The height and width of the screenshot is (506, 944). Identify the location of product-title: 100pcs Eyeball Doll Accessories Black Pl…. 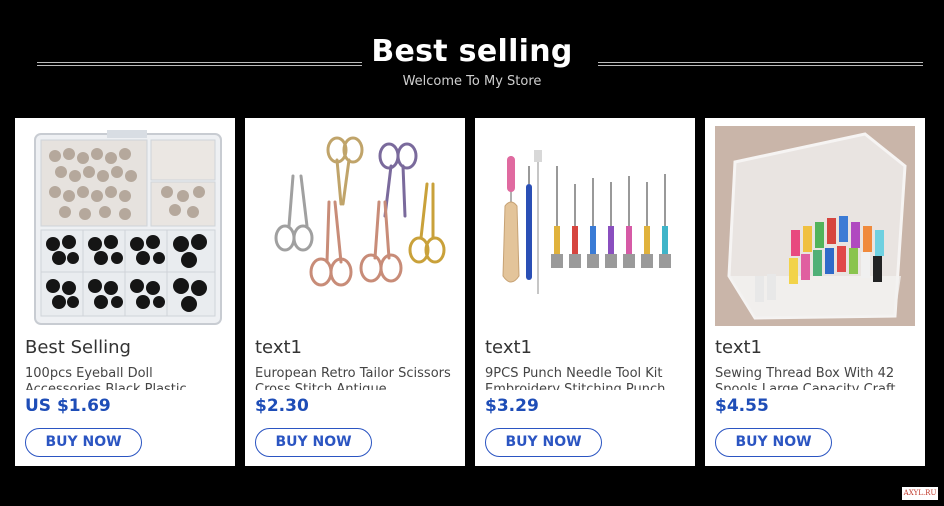
(125, 378).